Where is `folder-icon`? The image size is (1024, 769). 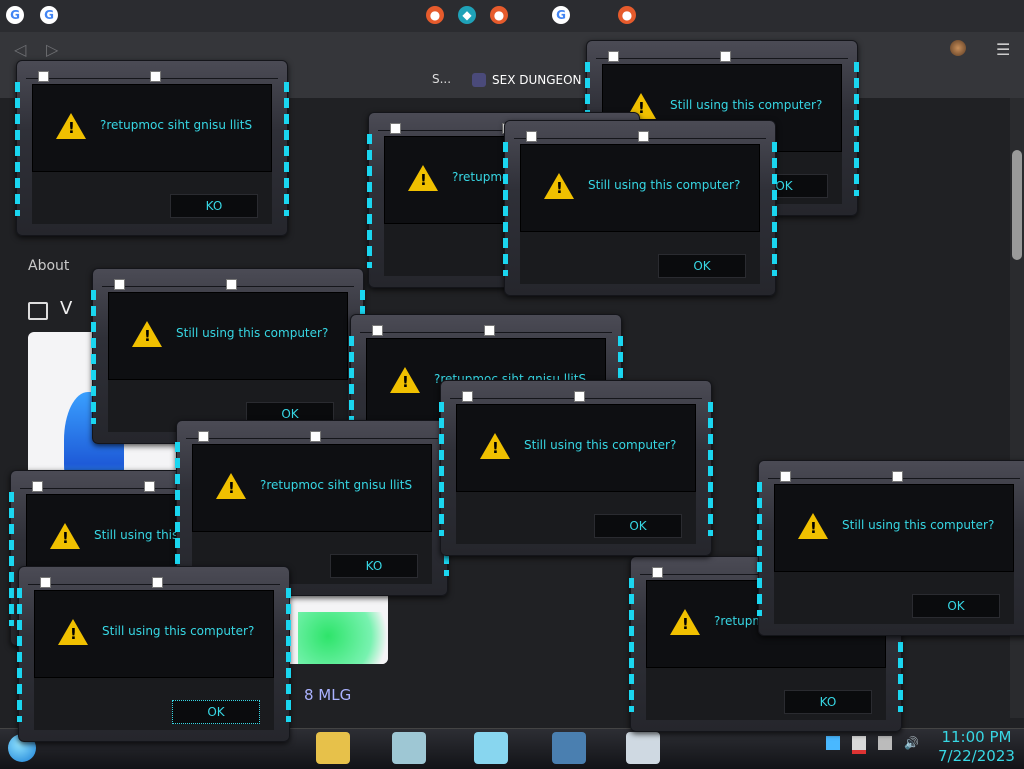
folder-icon is located at coordinates (333, 748).